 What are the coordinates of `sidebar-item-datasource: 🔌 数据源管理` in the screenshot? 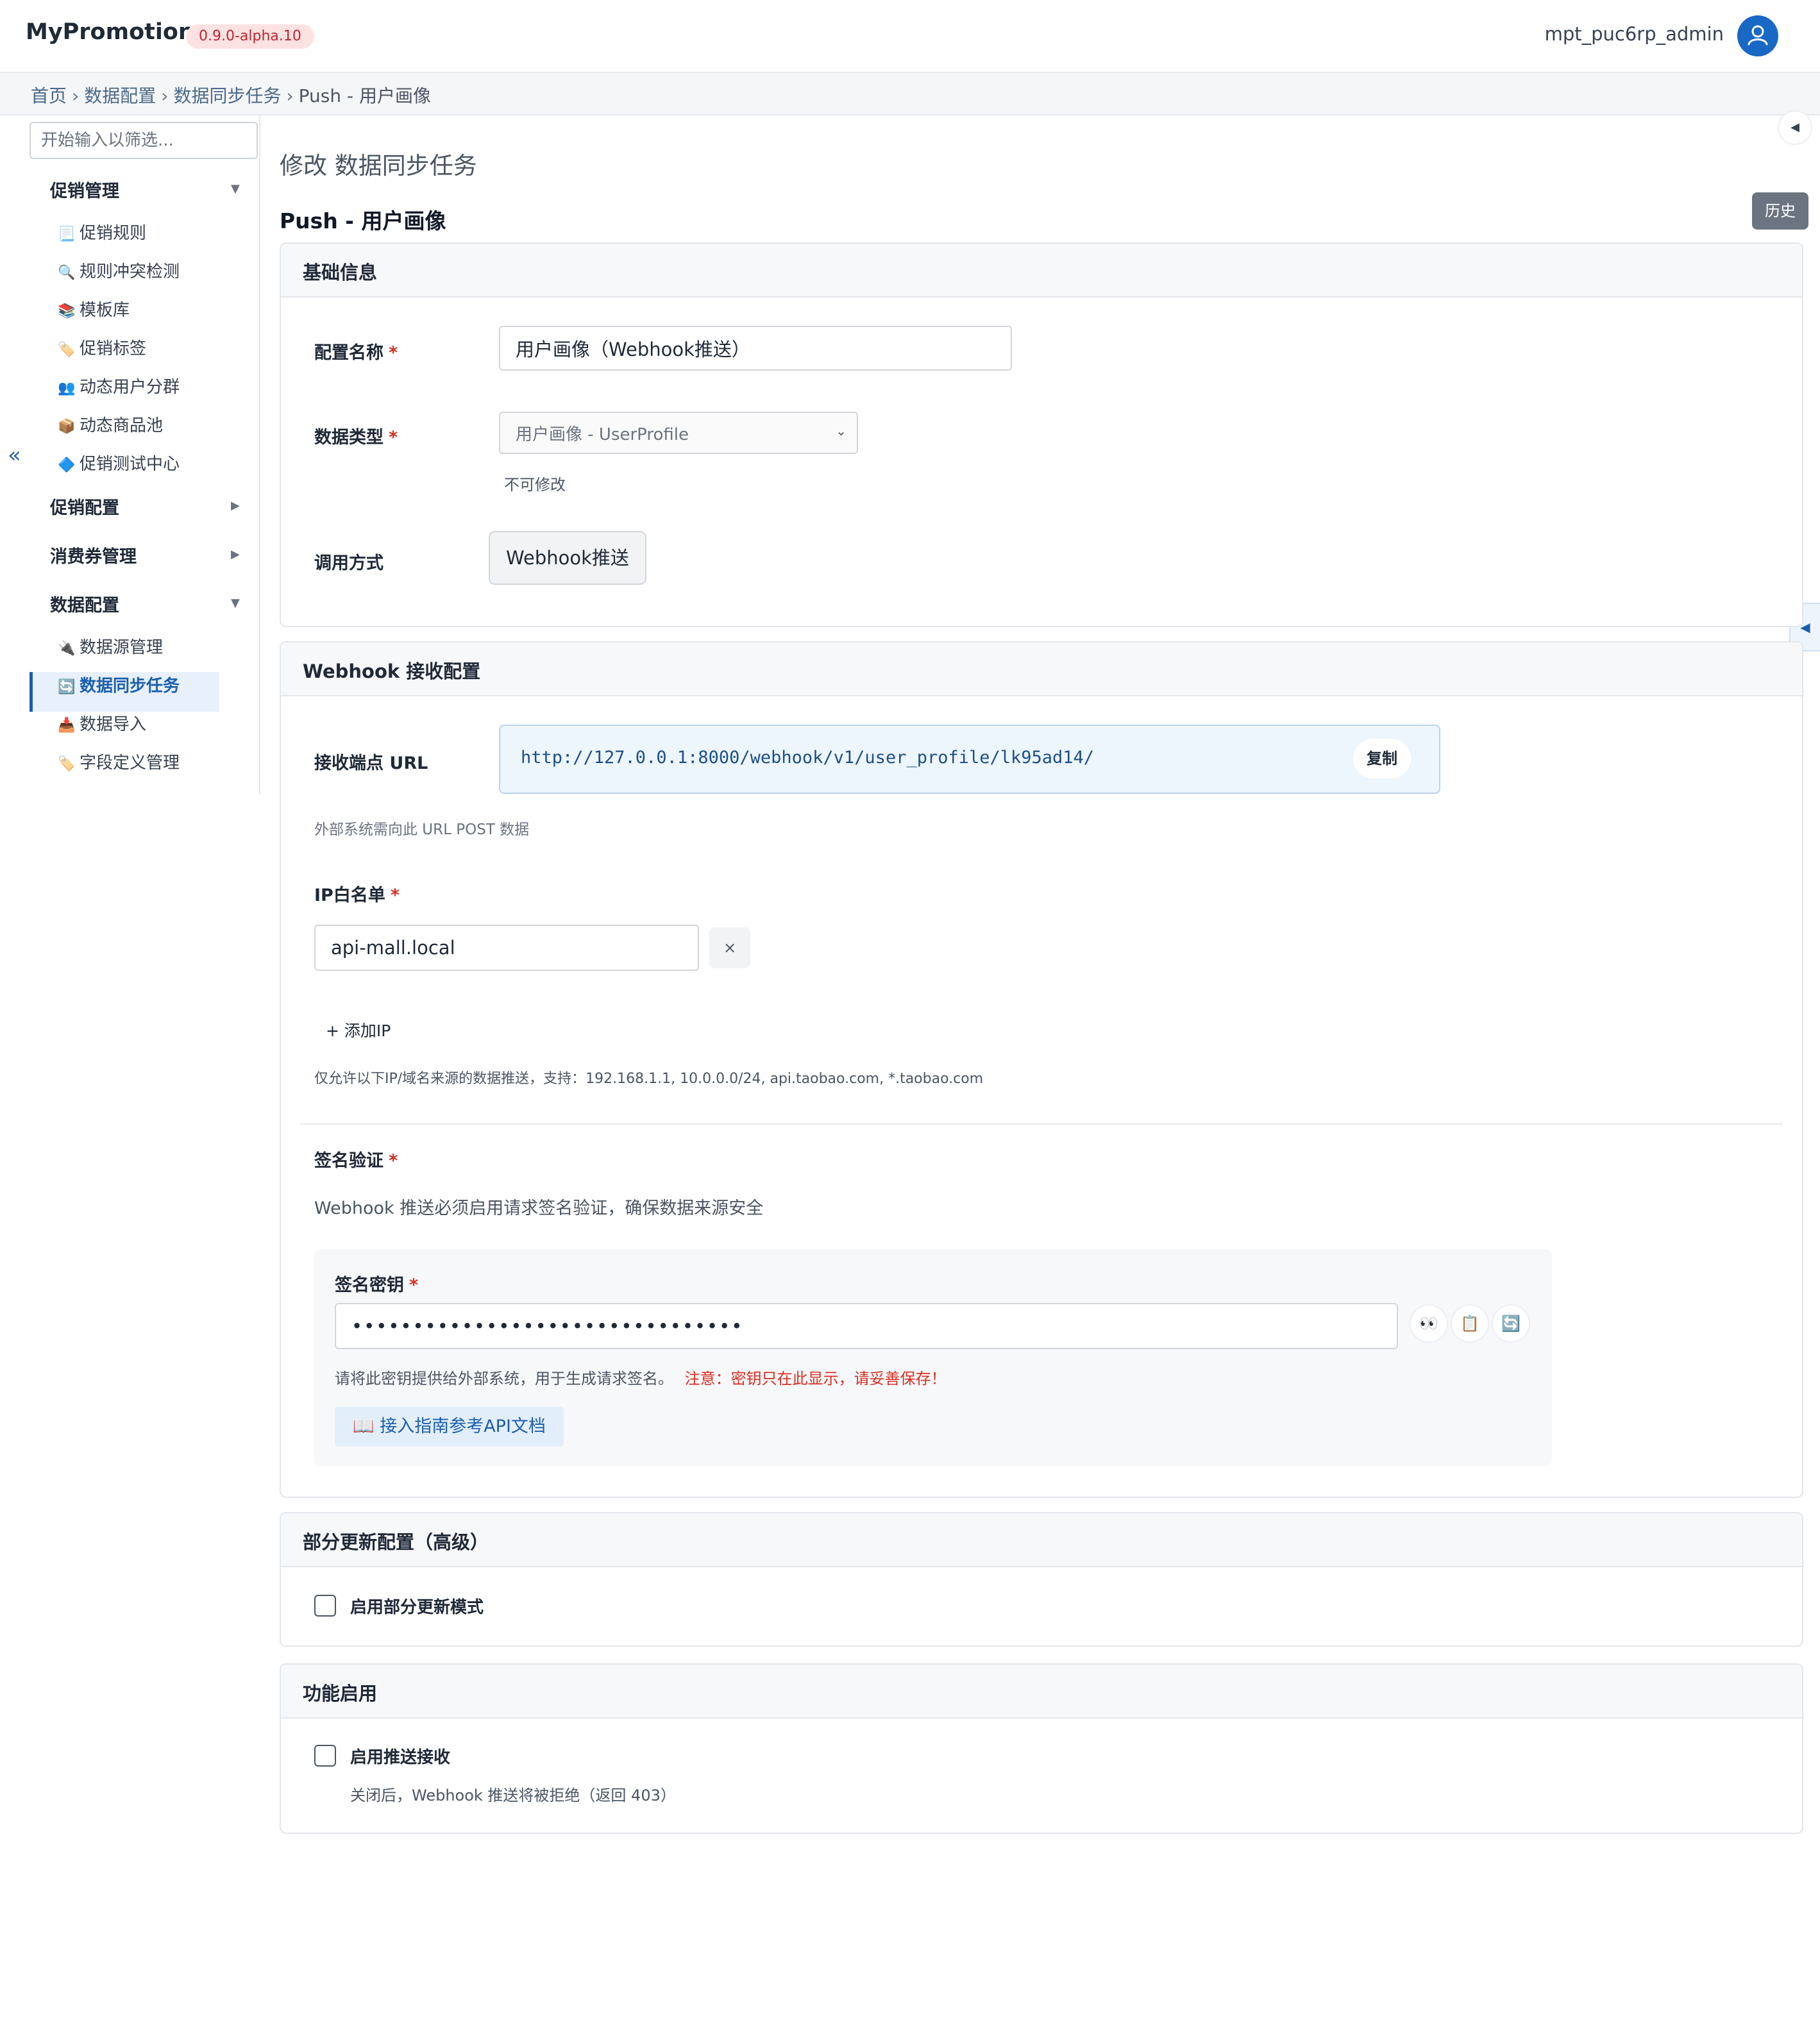 It's located at (110, 647).